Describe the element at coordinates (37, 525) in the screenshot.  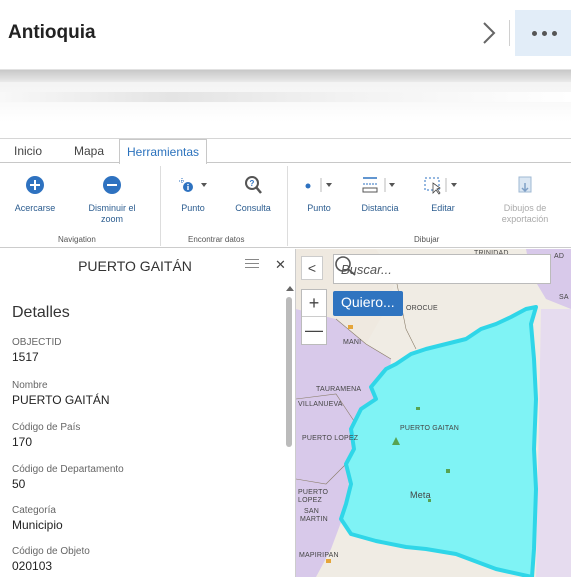
I see `field-value: Municipio` at that location.